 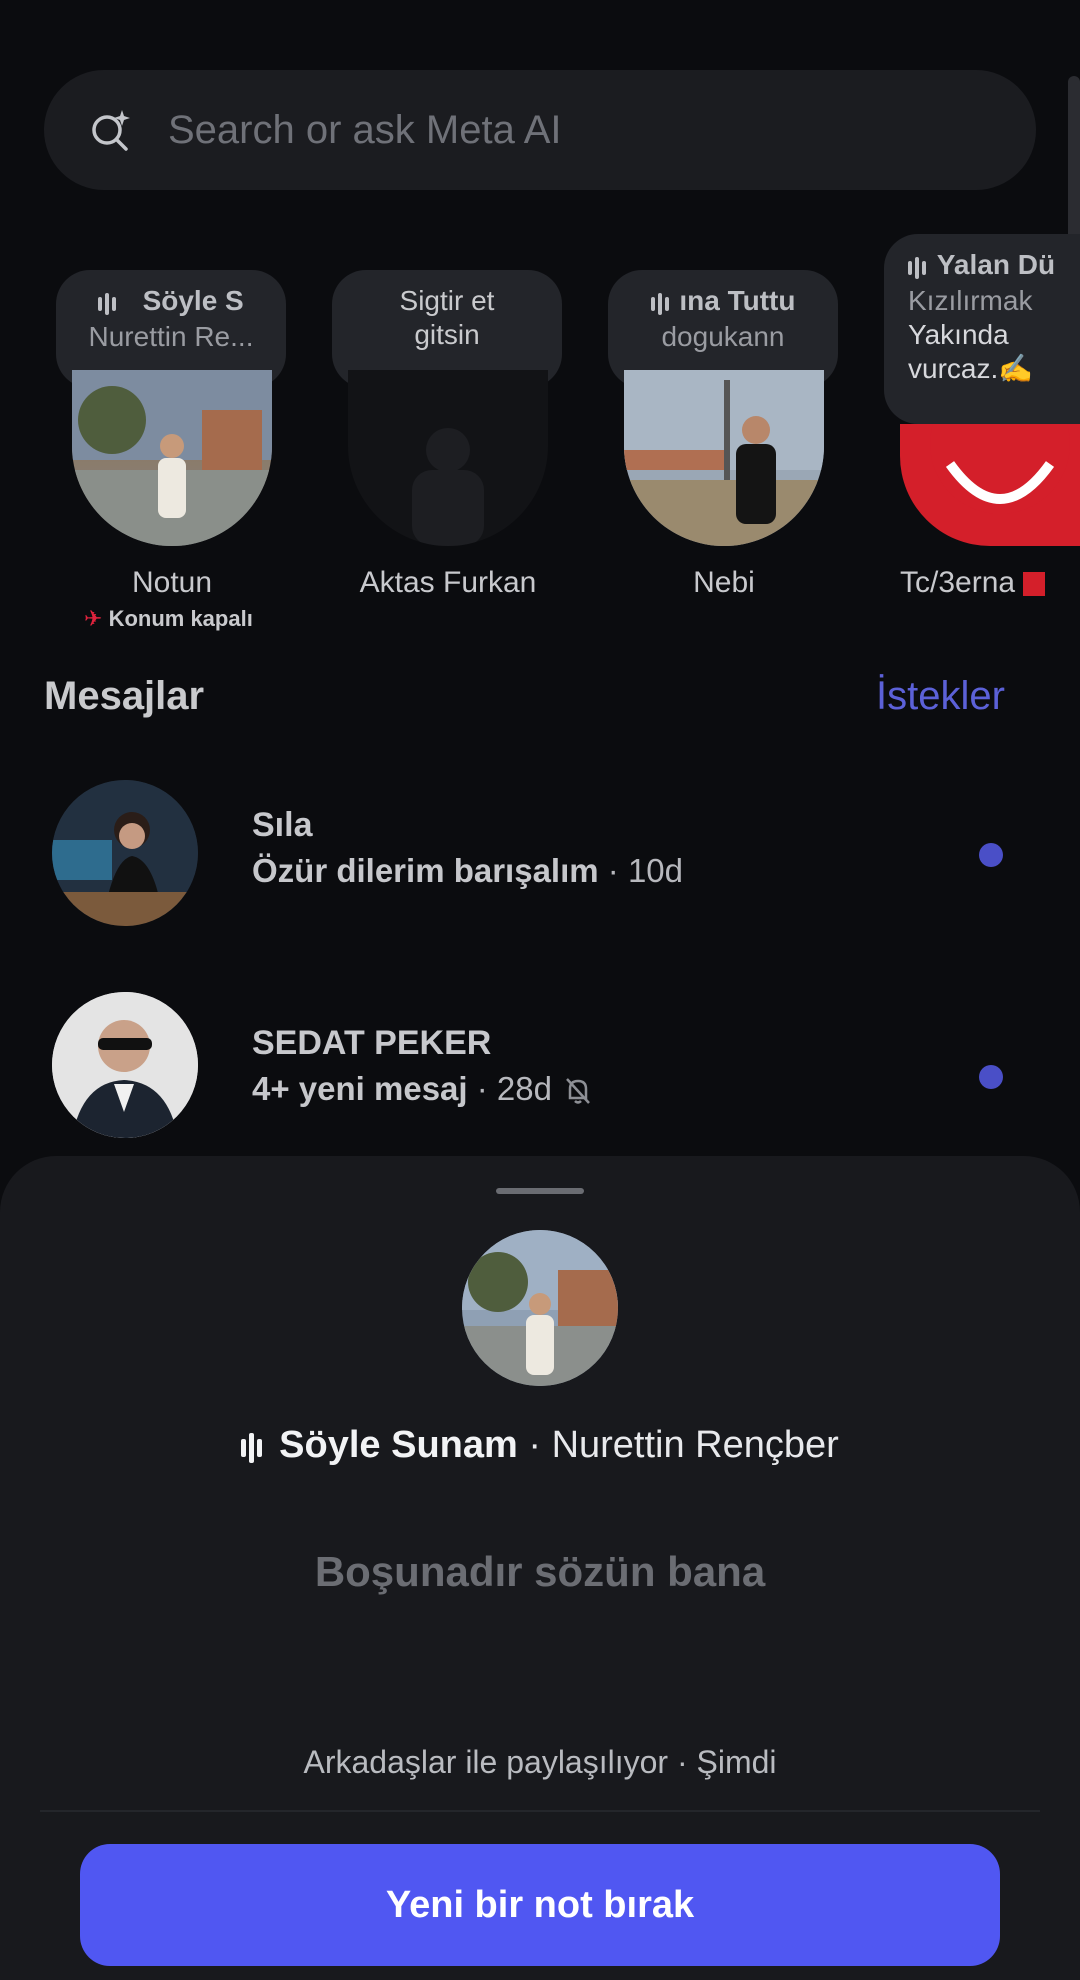 I want to click on location-off-icon: ✈, so click(x=93, y=618).